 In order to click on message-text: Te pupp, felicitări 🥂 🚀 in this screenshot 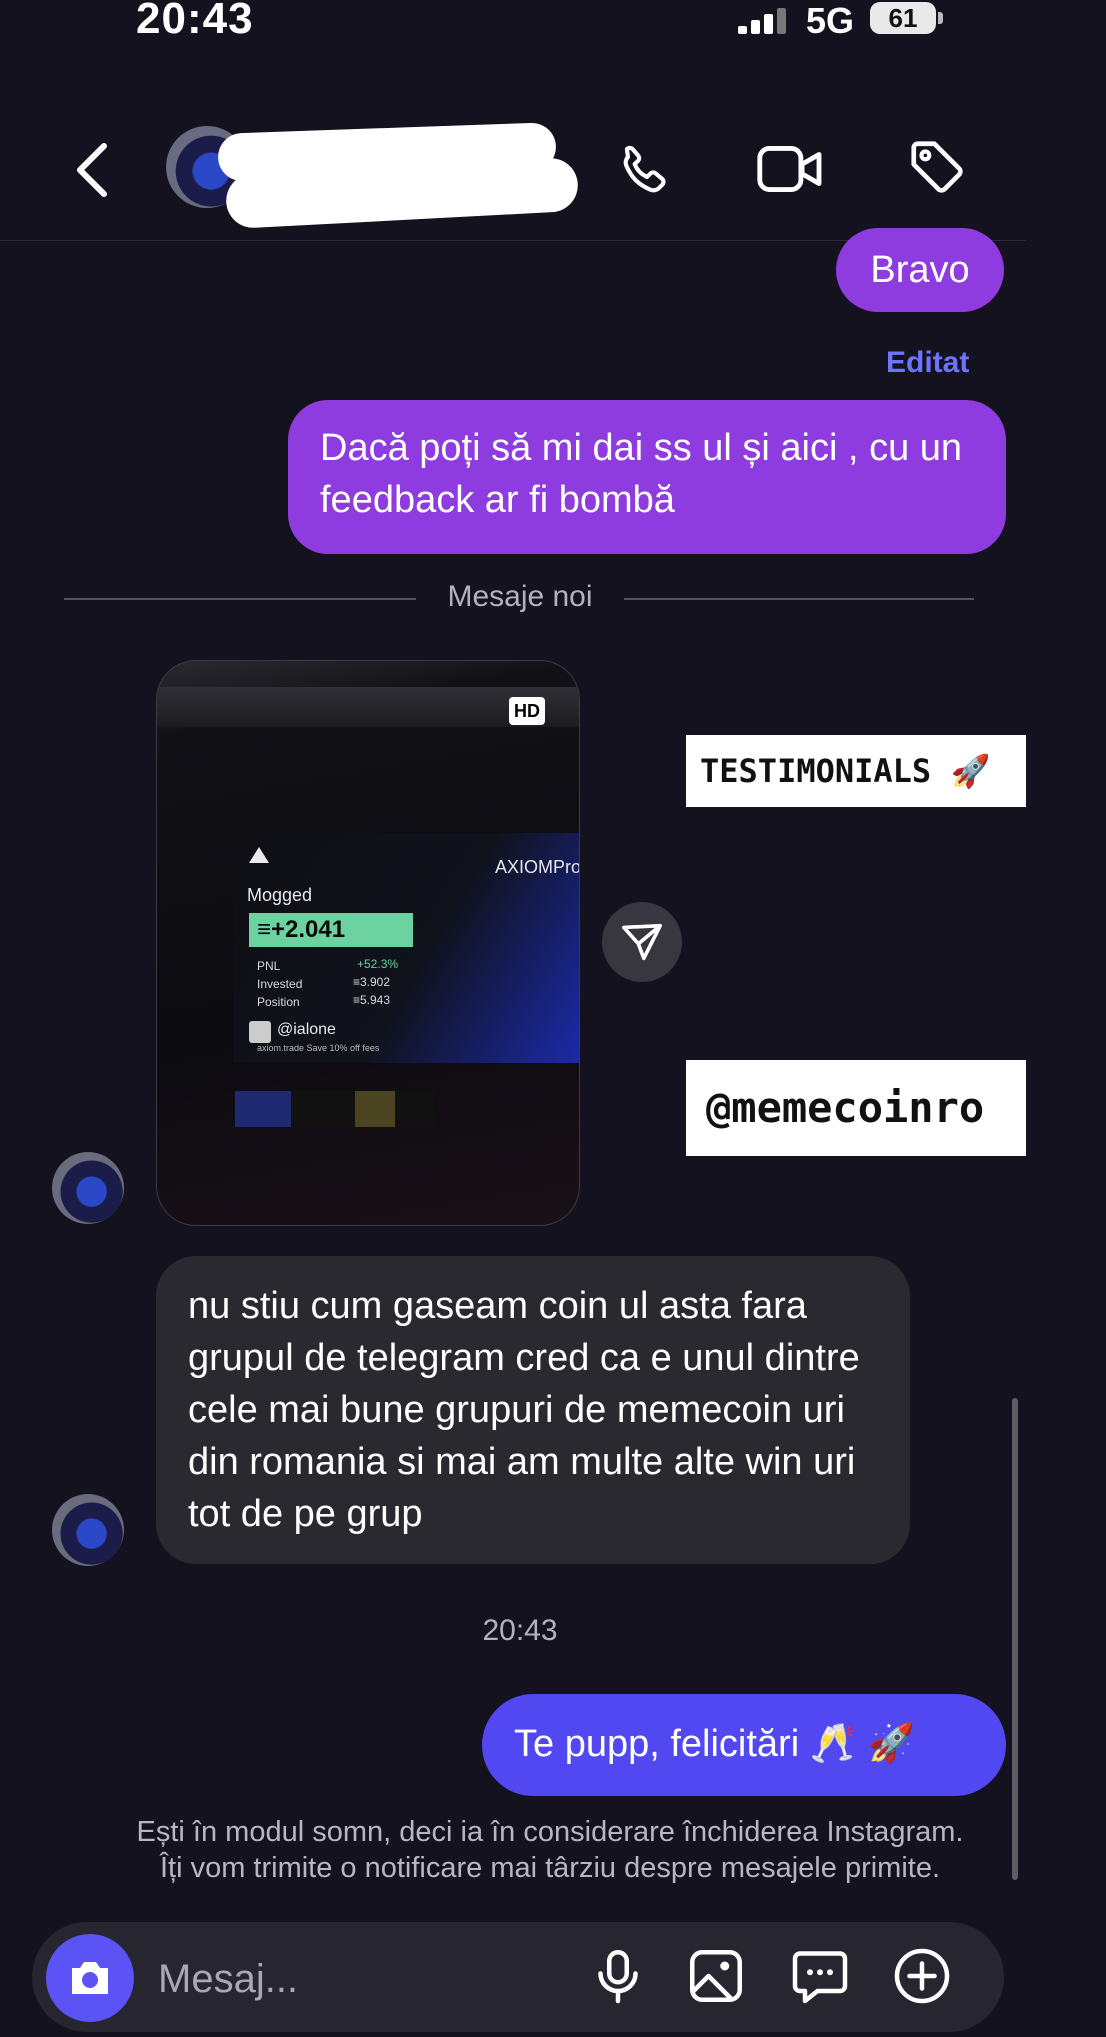, I will do `click(714, 1744)`.